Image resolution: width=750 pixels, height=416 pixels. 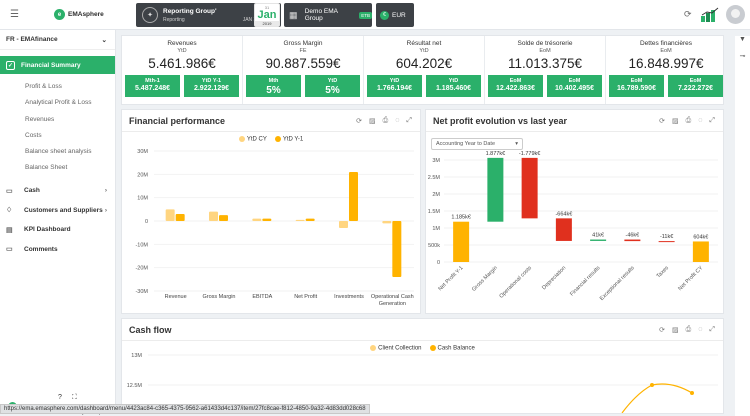 What do you see at coordinates (710, 15) in the screenshot?
I see `data-cube-icon` at bounding box center [710, 15].